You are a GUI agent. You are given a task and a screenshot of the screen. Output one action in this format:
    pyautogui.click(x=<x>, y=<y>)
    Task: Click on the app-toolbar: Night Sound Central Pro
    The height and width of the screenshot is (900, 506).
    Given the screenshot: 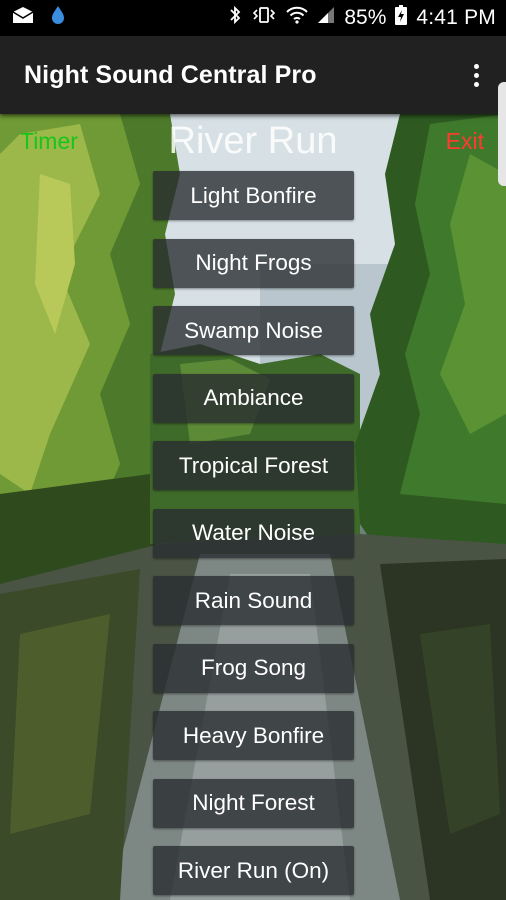 What is the action you would take?
    pyautogui.click(x=253, y=75)
    